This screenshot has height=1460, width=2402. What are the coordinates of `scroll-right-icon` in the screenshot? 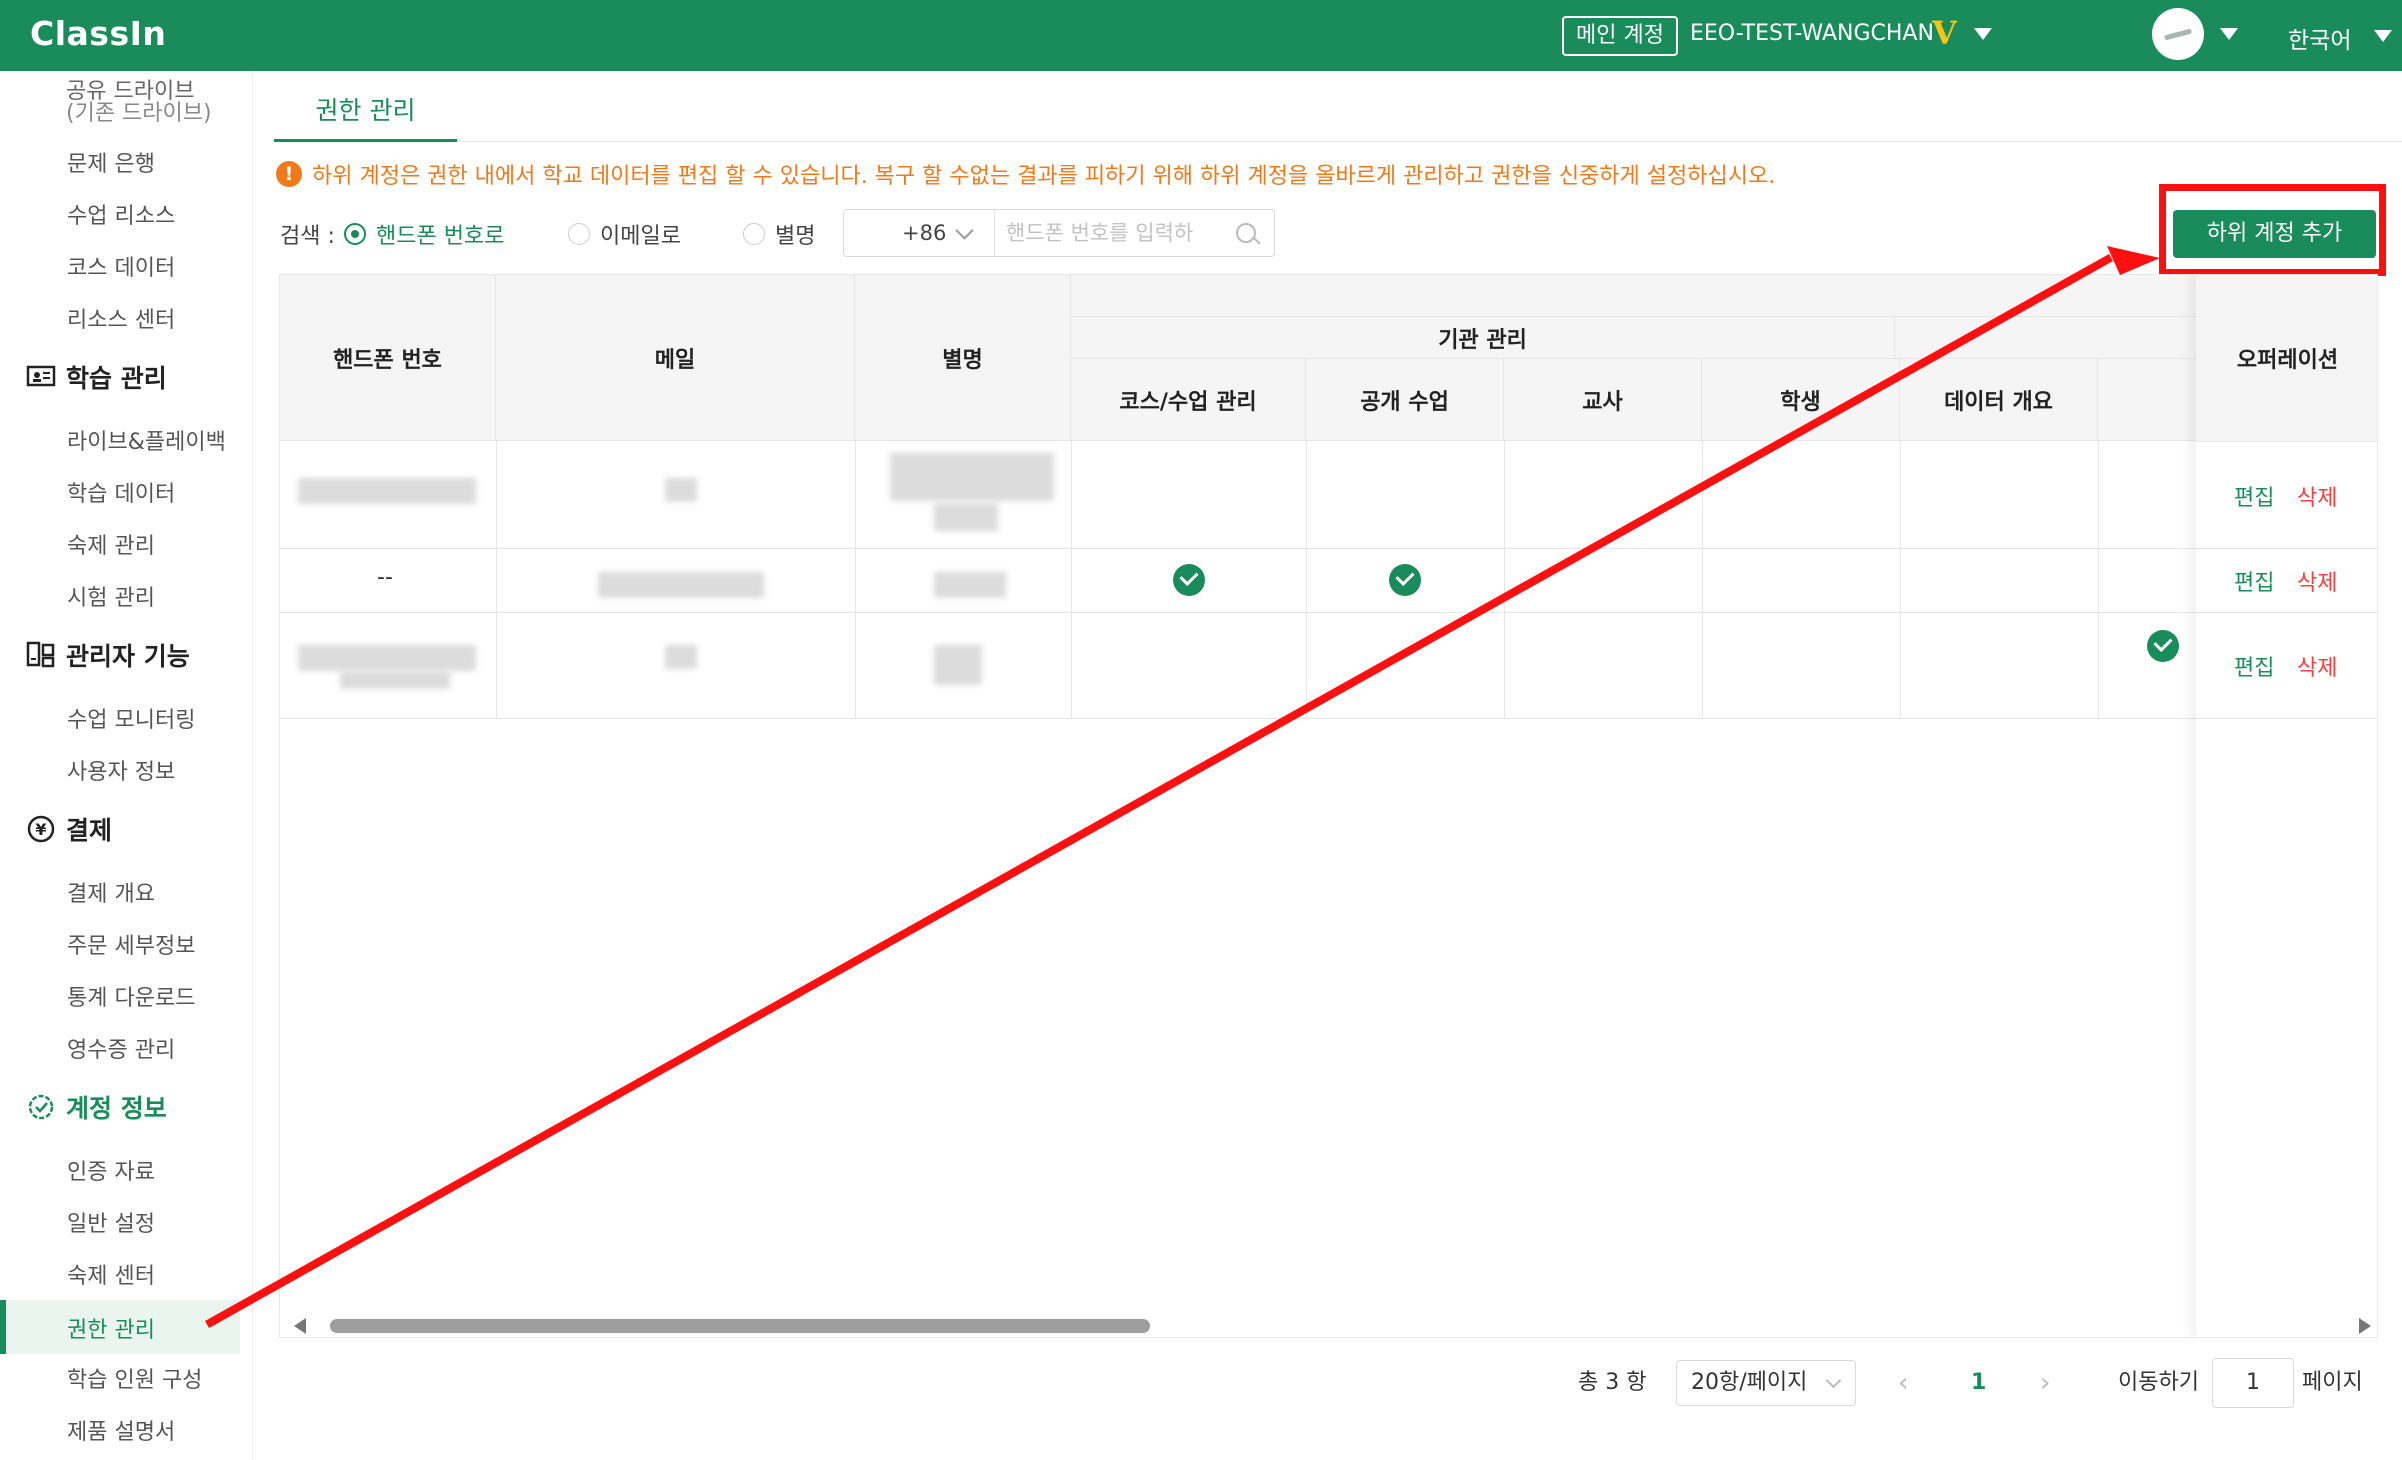 It's located at (2365, 1326).